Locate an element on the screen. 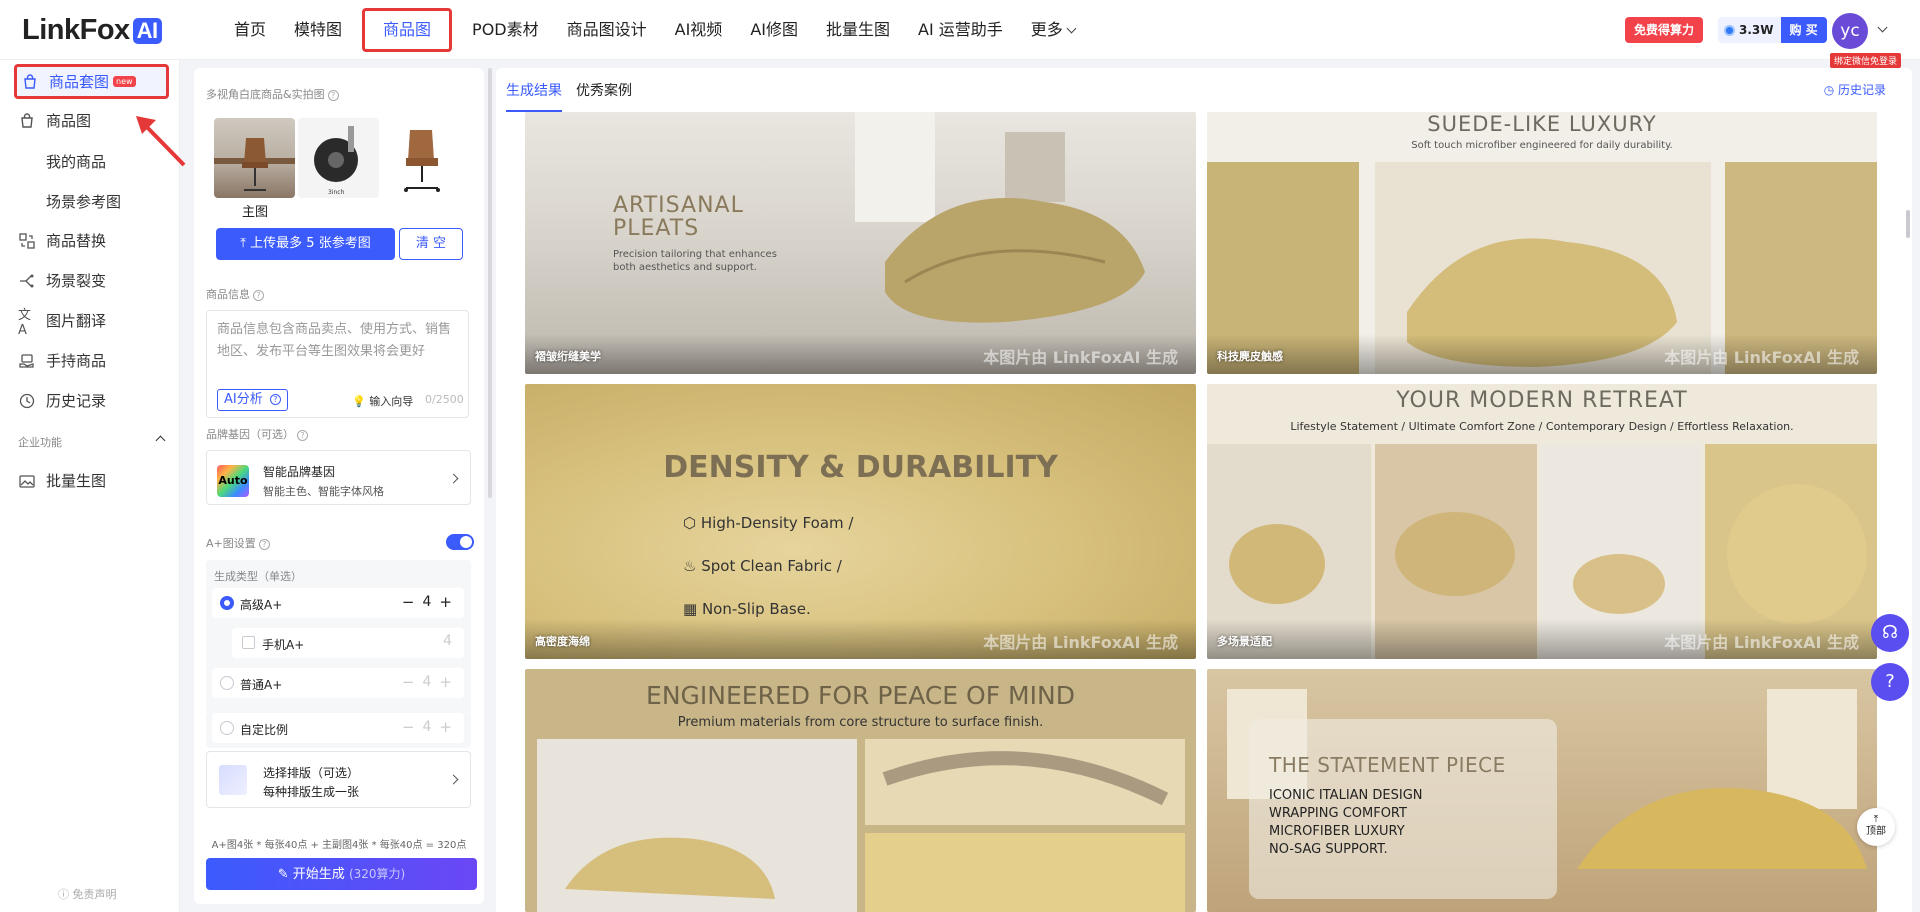  aplus-toggle is located at coordinates (460, 542).